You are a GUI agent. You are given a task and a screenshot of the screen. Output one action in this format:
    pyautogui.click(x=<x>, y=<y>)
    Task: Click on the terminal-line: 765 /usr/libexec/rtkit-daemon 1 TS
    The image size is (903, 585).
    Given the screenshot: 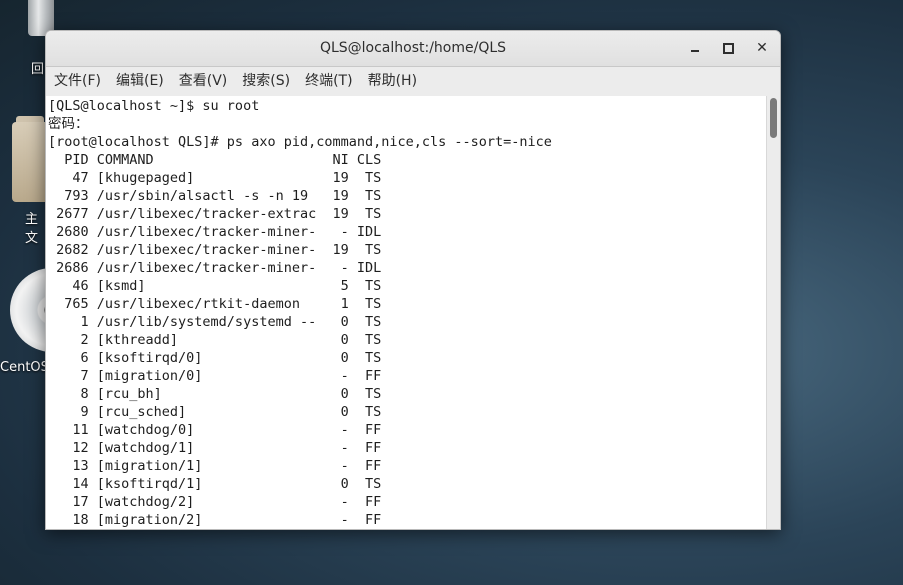 What is the action you would take?
    pyautogui.click(x=215, y=304)
    